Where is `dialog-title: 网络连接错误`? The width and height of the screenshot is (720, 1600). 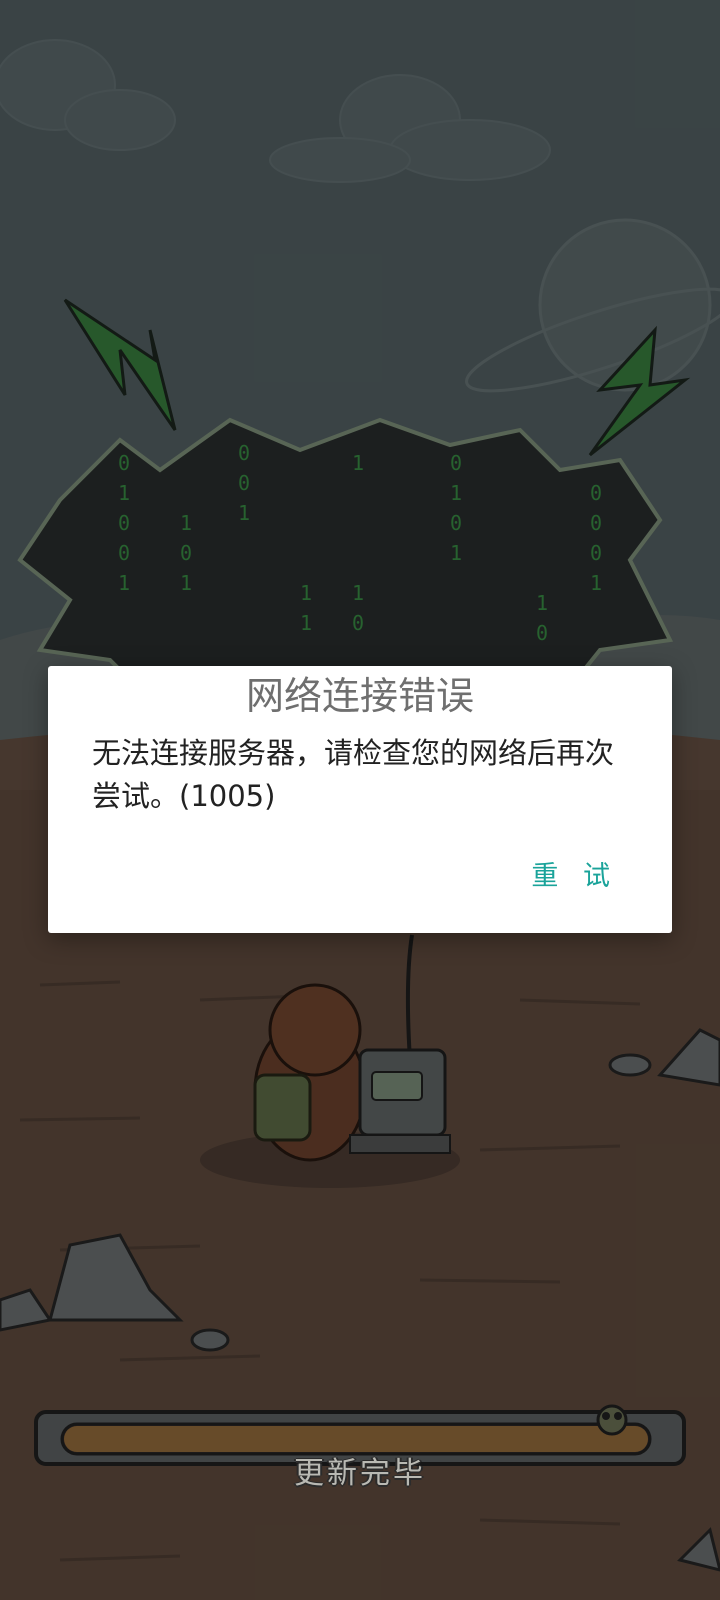 dialog-title: 网络连接错误 is located at coordinates (359, 696).